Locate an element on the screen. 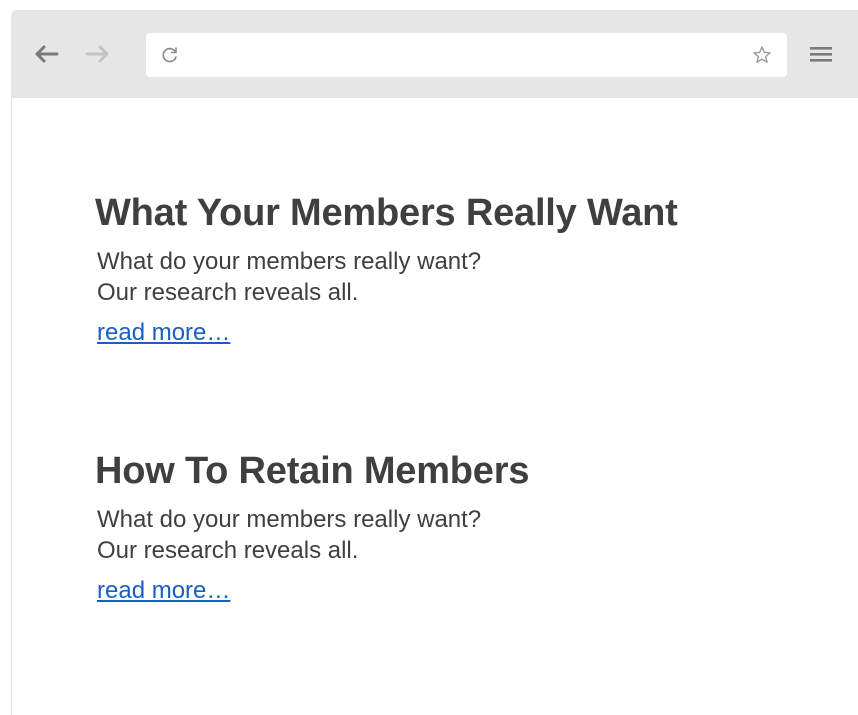 This screenshot has width=858, height=715. bookmark-star-button is located at coordinates (762, 55).